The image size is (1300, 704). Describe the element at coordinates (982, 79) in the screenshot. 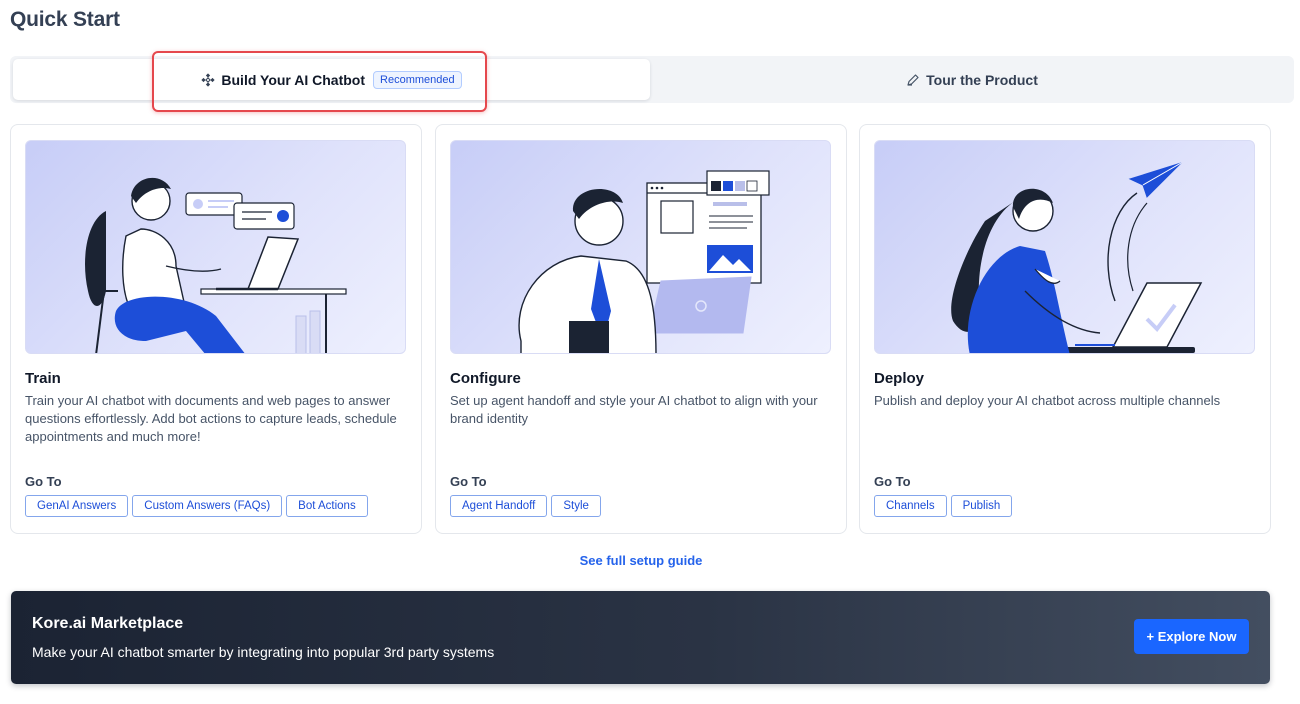

I see `tab-label: Tour the Product` at that location.